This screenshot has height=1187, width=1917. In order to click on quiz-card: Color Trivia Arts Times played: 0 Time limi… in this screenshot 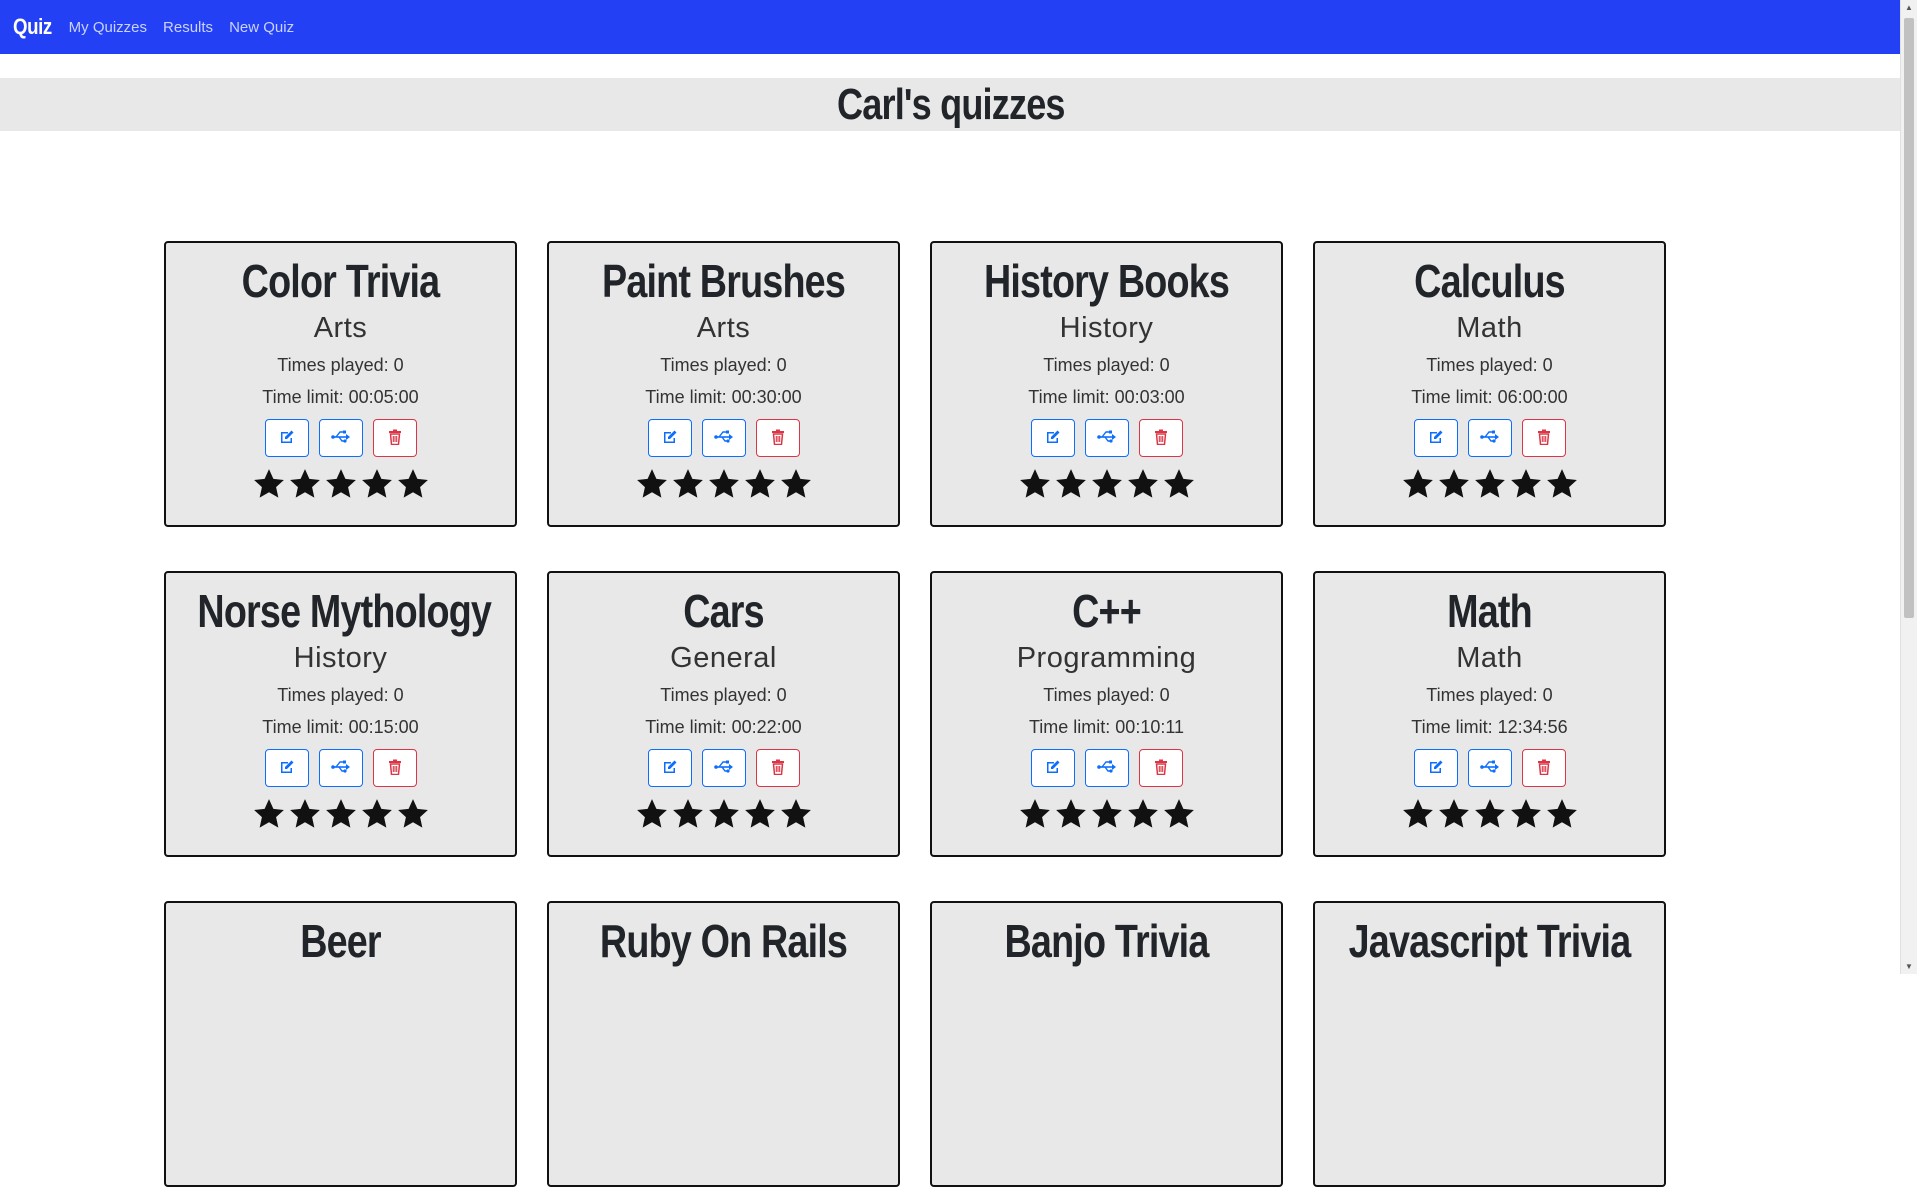, I will do `click(340, 384)`.